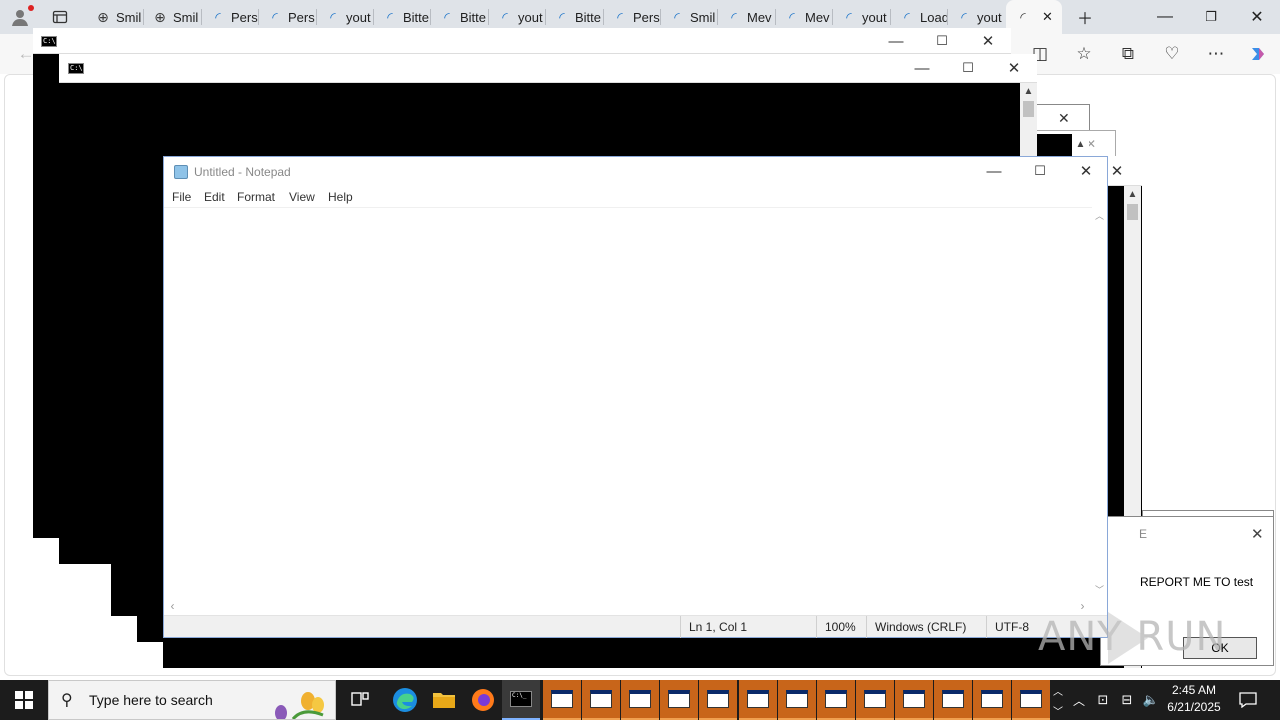 This screenshot has height=722, width=1280. What do you see at coordinates (1211, 17) in the screenshot?
I see `restore-button: ❐` at bounding box center [1211, 17].